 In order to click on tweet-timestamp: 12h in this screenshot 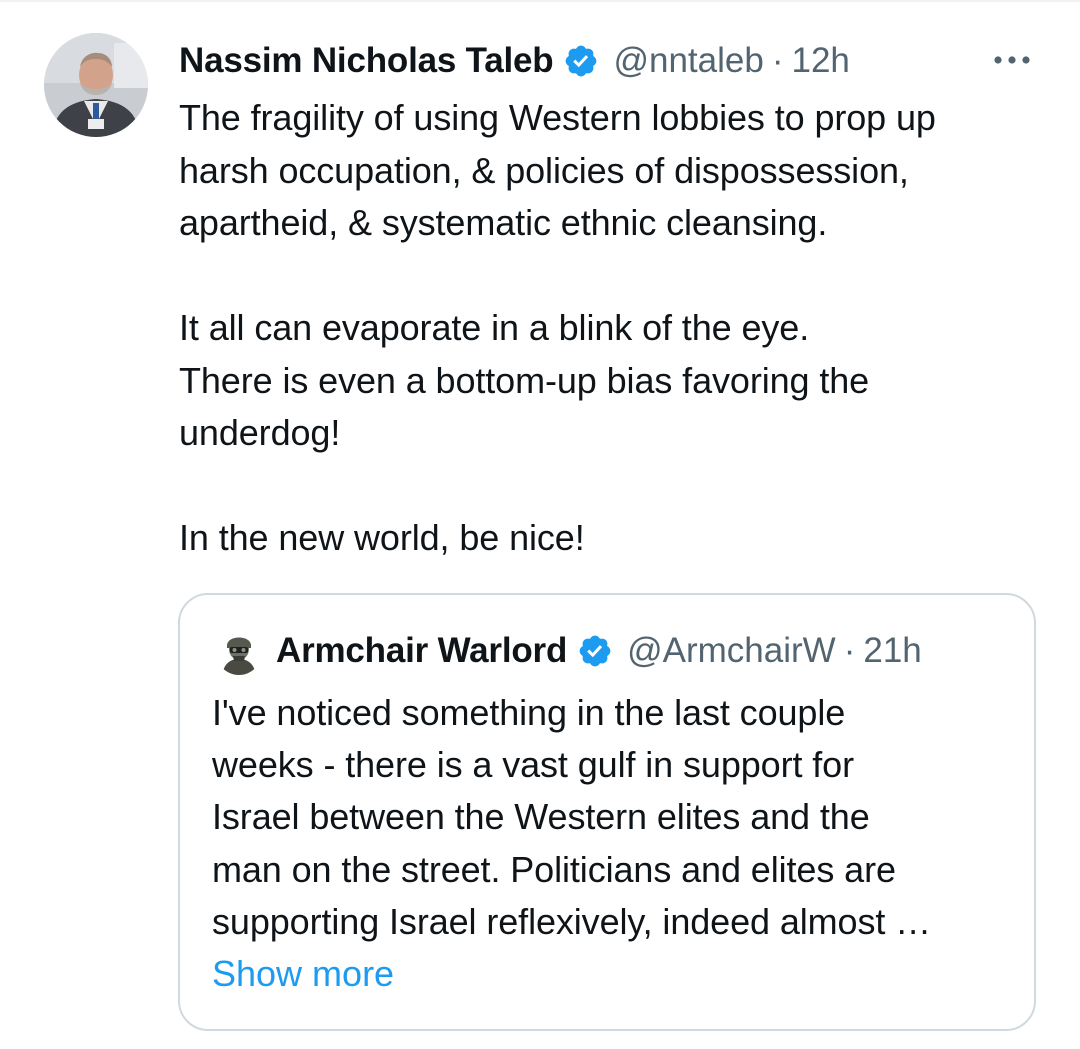, I will do `click(820, 61)`.